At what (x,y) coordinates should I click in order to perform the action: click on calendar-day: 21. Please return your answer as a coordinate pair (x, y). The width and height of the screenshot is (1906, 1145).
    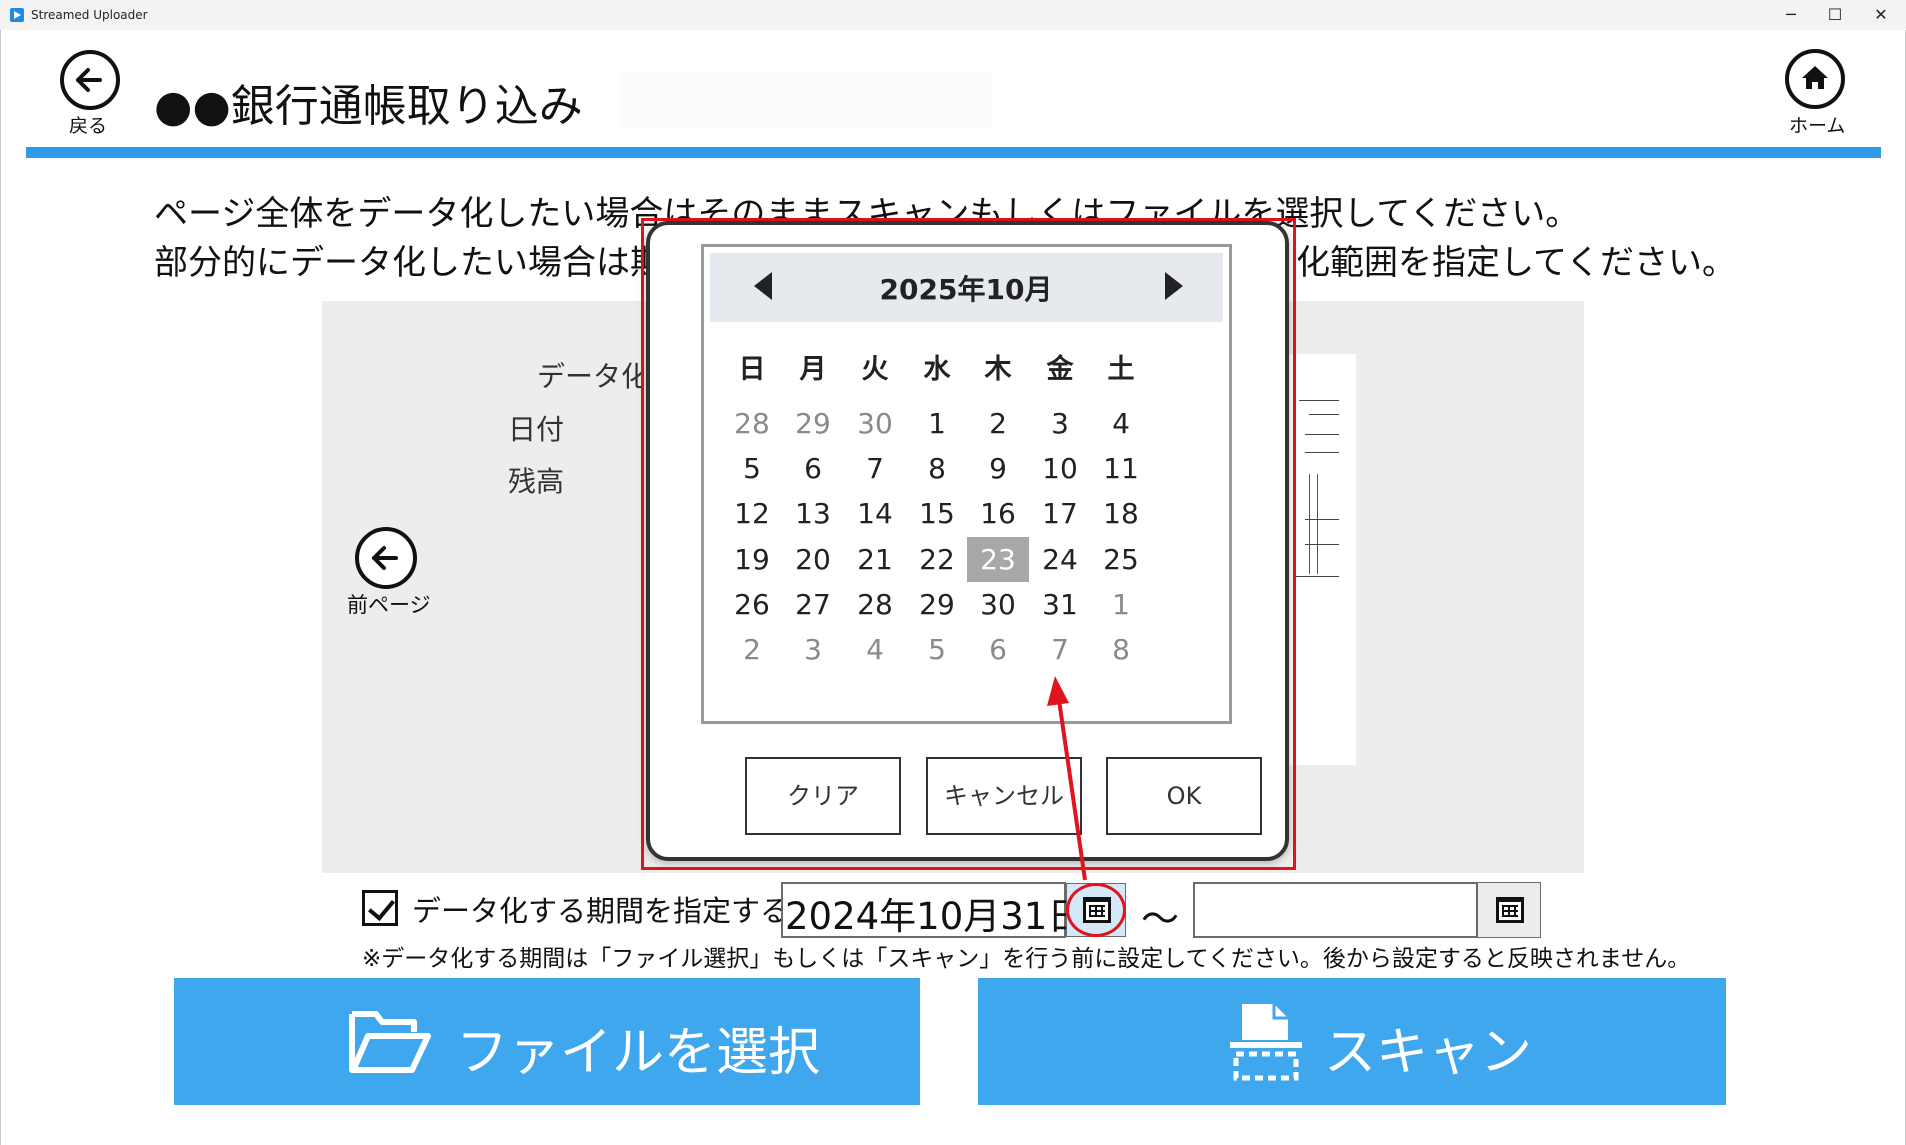
    Looking at the image, I should click on (875, 559).